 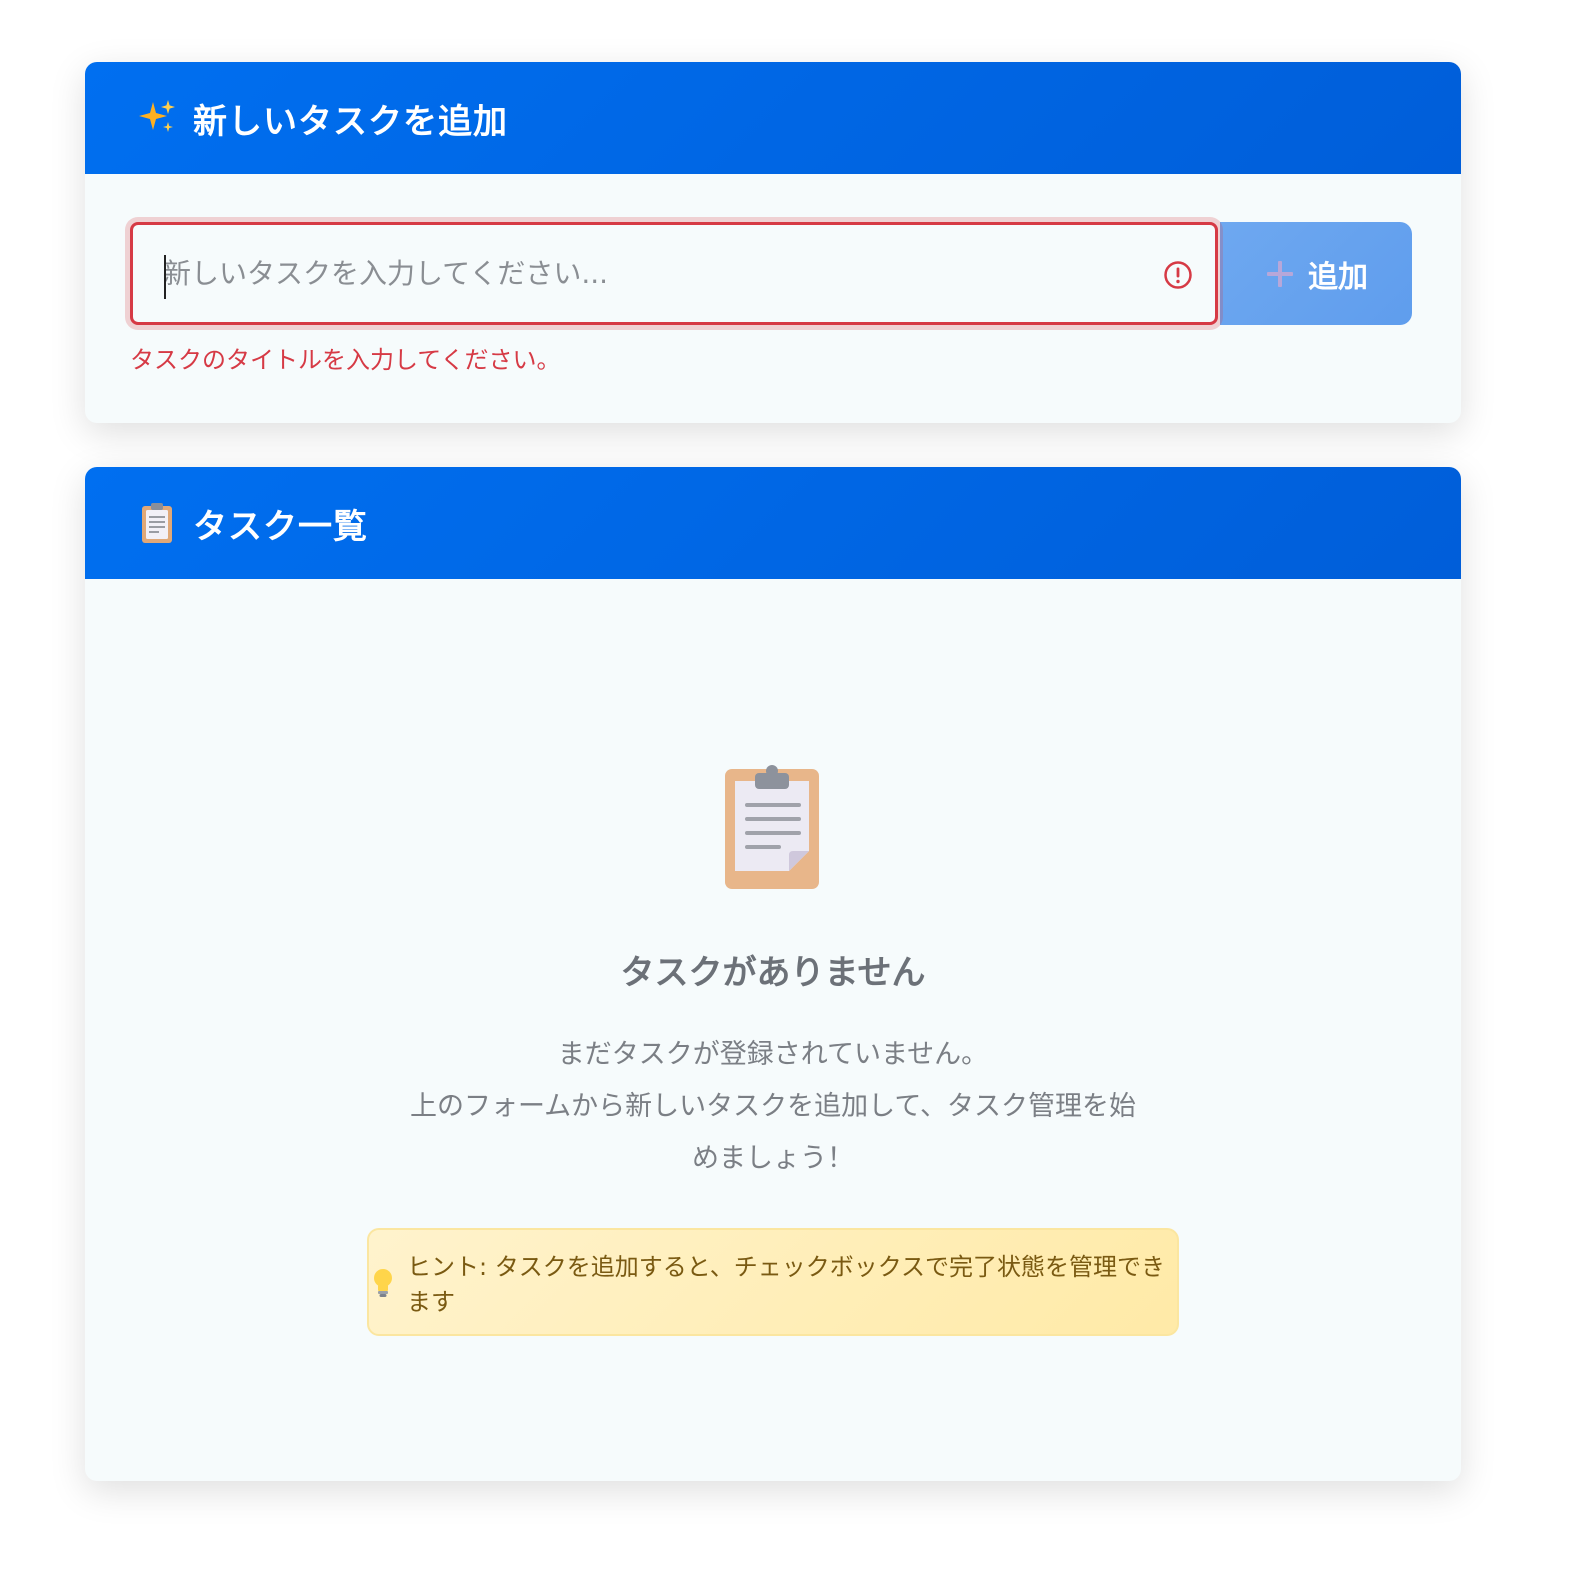 What do you see at coordinates (773, 523) in the screenshot?
I see `task-list-header: タスク一覧` at bounding box center [773, 523].